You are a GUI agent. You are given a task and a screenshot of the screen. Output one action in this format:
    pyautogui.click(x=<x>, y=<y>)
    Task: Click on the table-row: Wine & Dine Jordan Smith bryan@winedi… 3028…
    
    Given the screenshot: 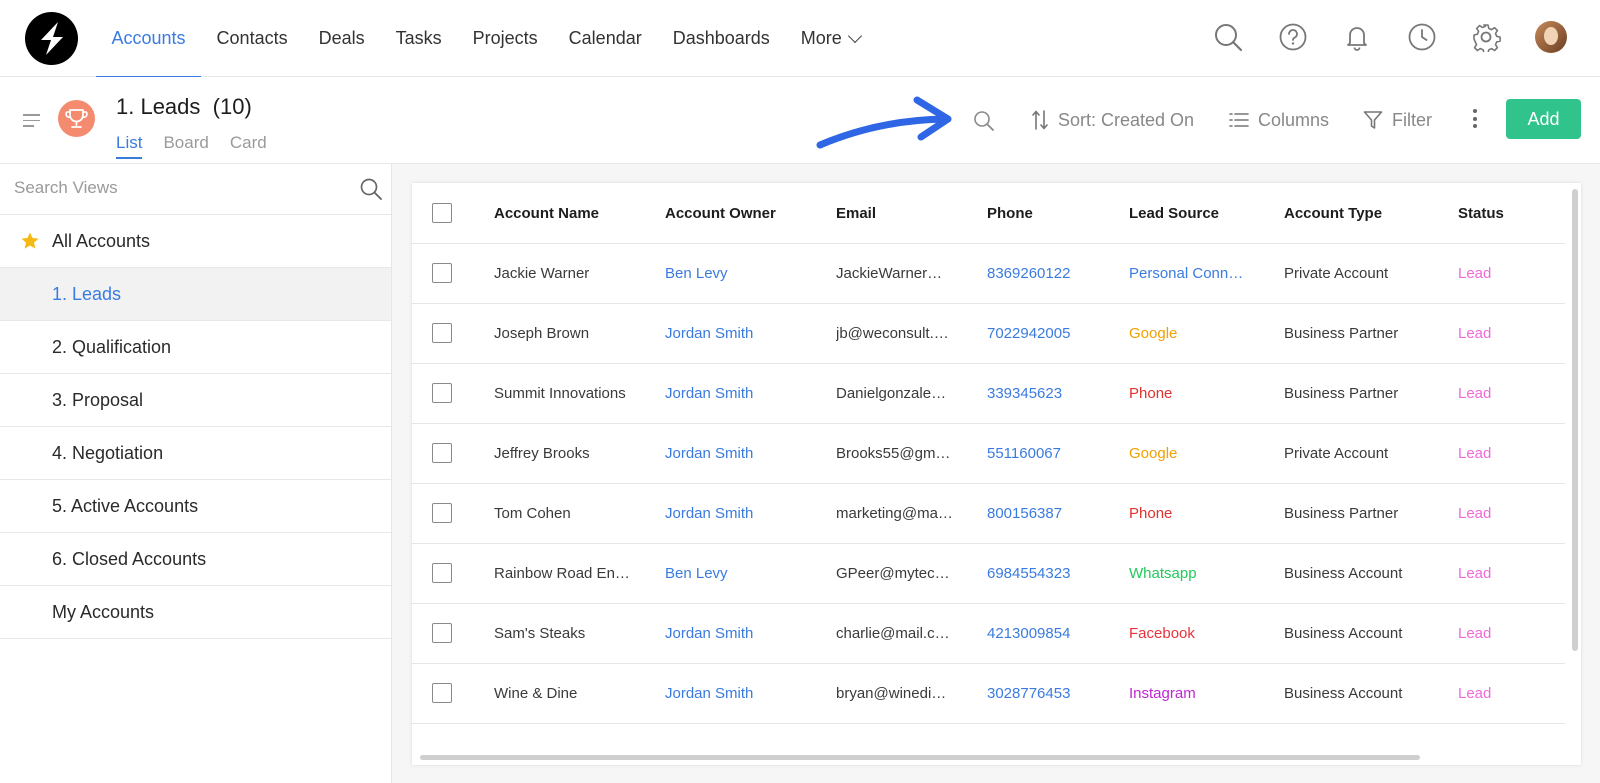 What is the action you would take?
    pyautogui.click(x=988, y=693)
    